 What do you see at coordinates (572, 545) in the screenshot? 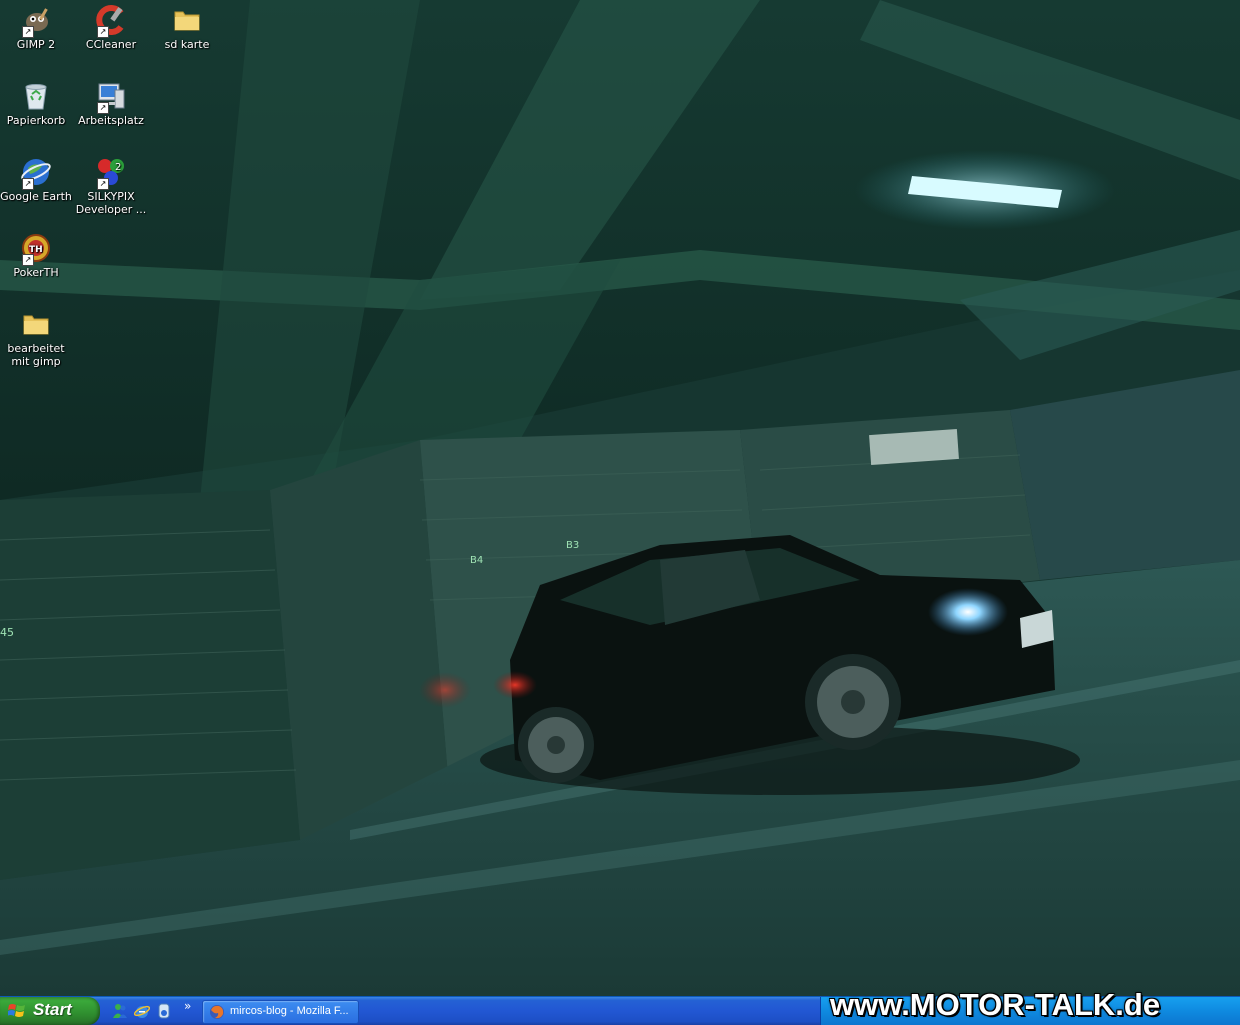
I see `sign-b3: B3` at bounding box center [572, 545].